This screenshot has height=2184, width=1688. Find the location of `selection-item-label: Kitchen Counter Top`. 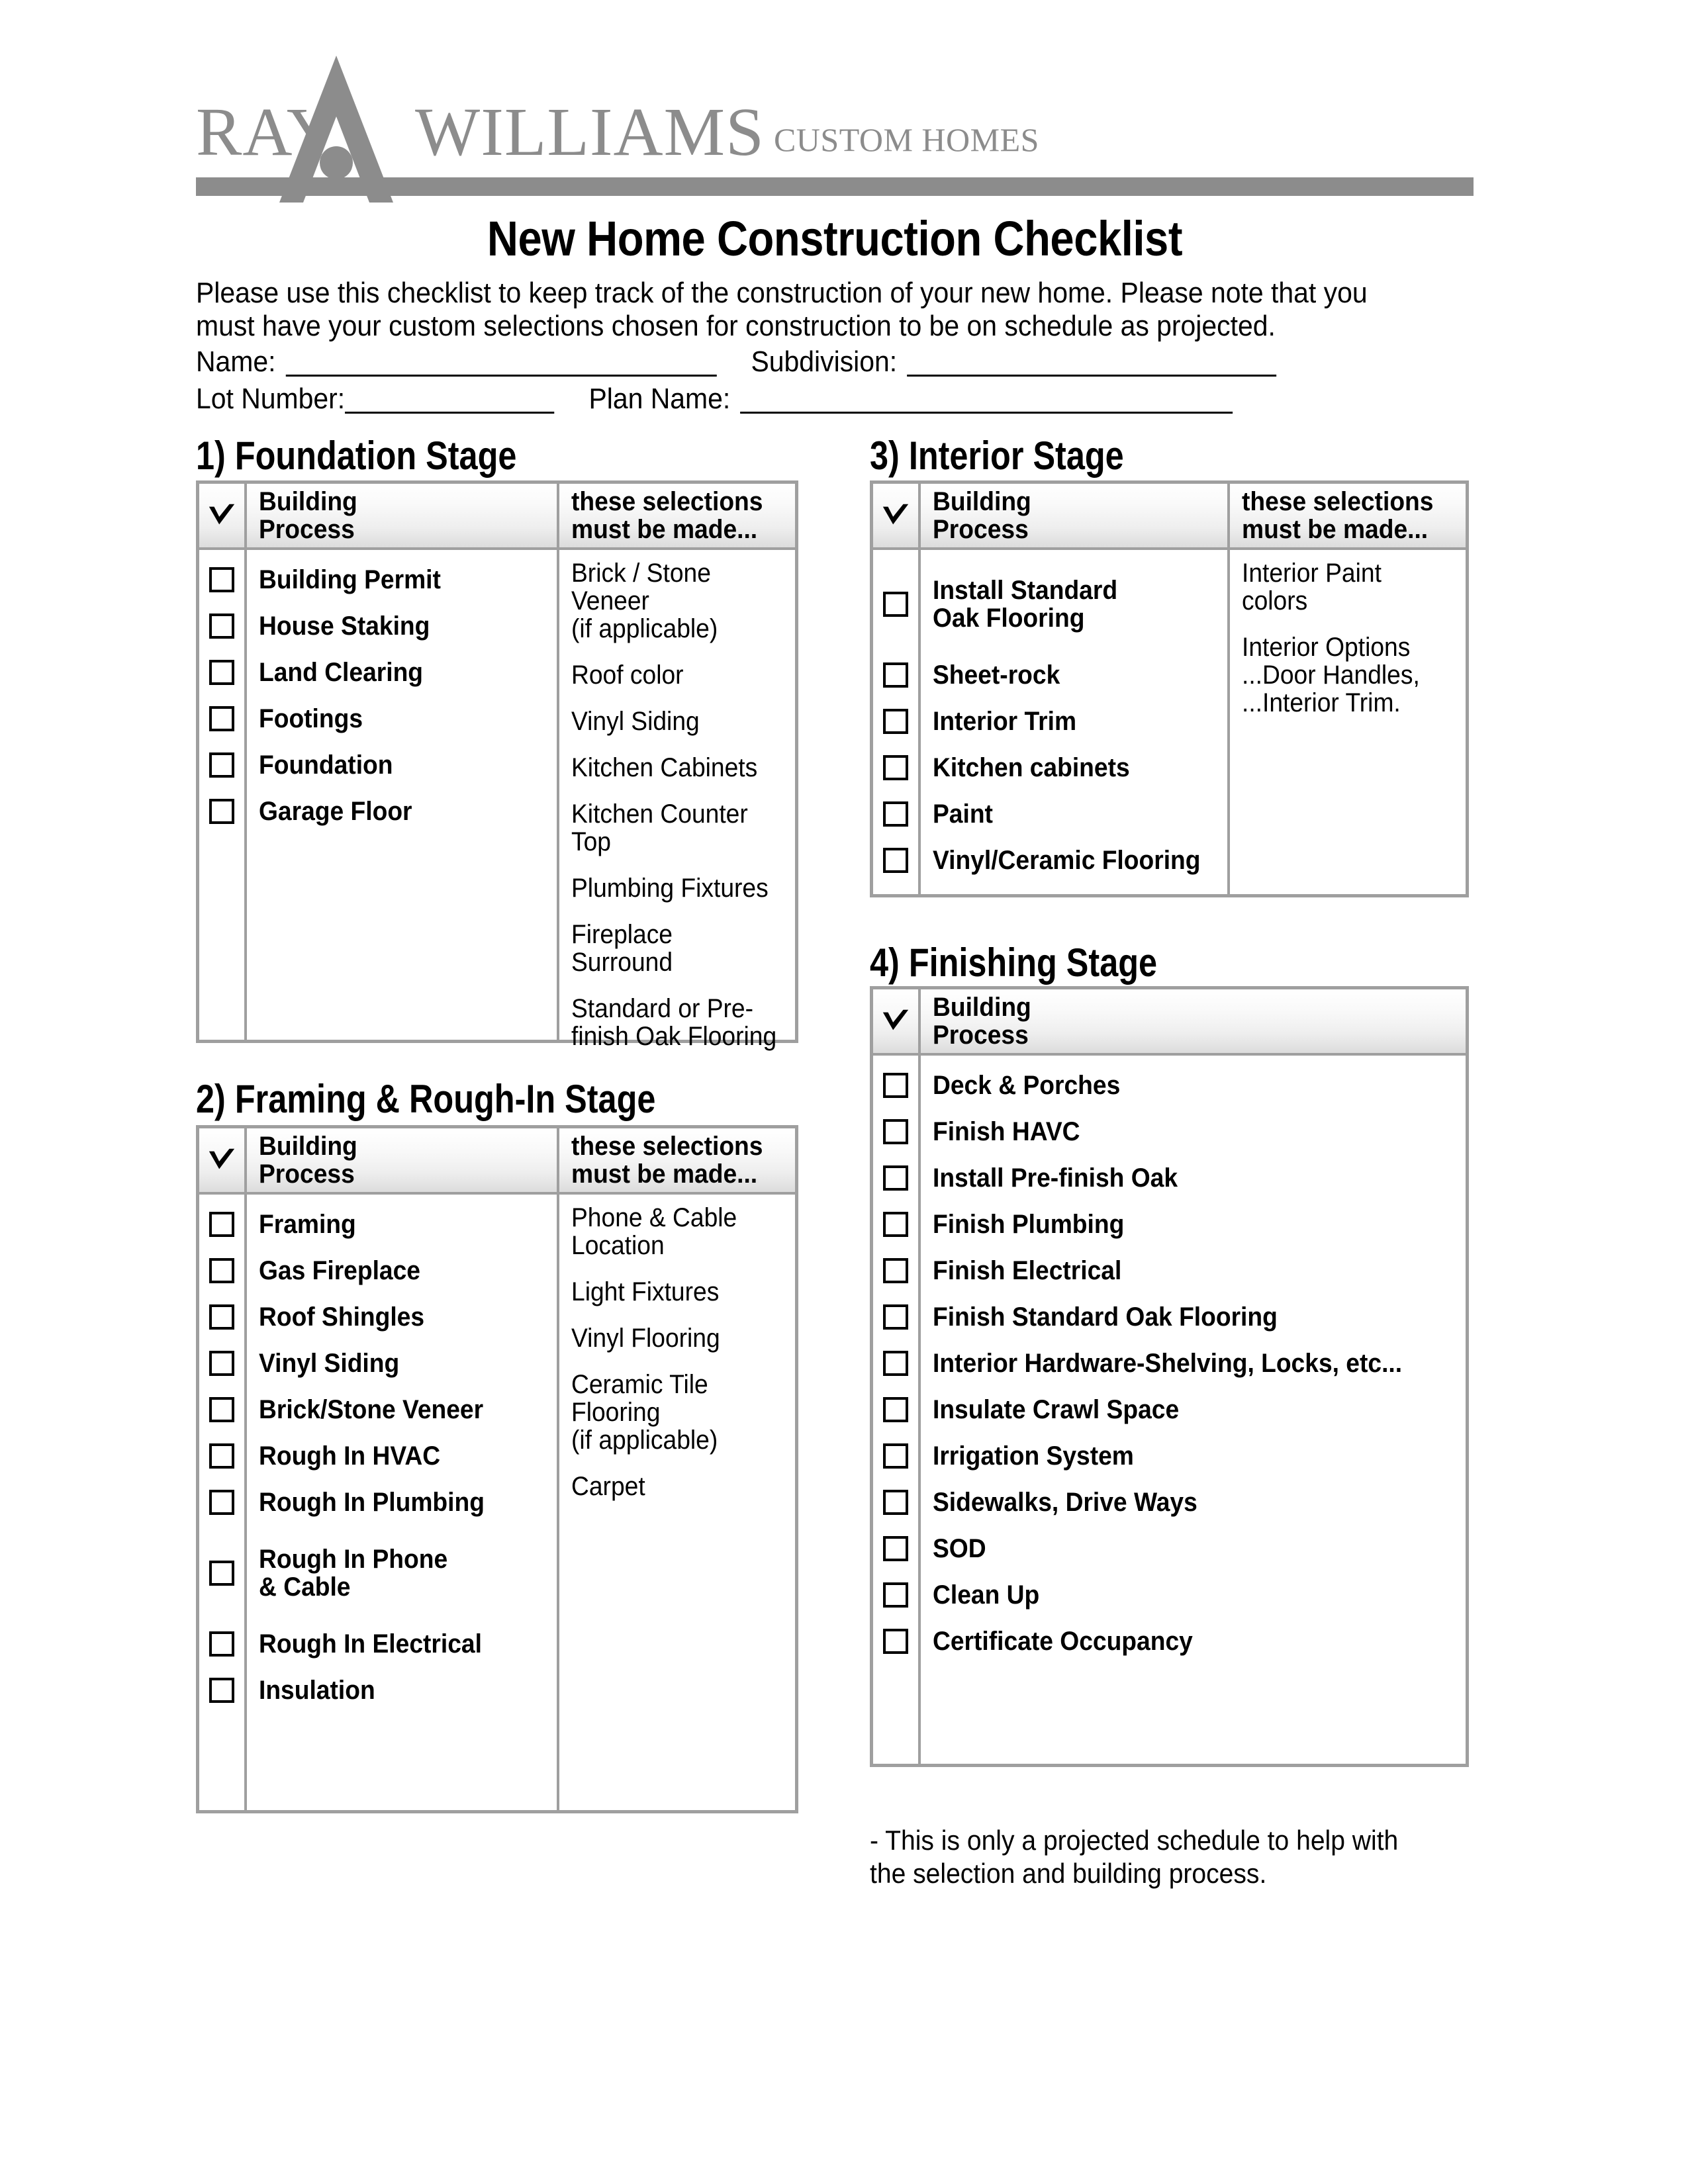

selection-item-label: Kitchen Counter Top is located at coordinates (659, 827).